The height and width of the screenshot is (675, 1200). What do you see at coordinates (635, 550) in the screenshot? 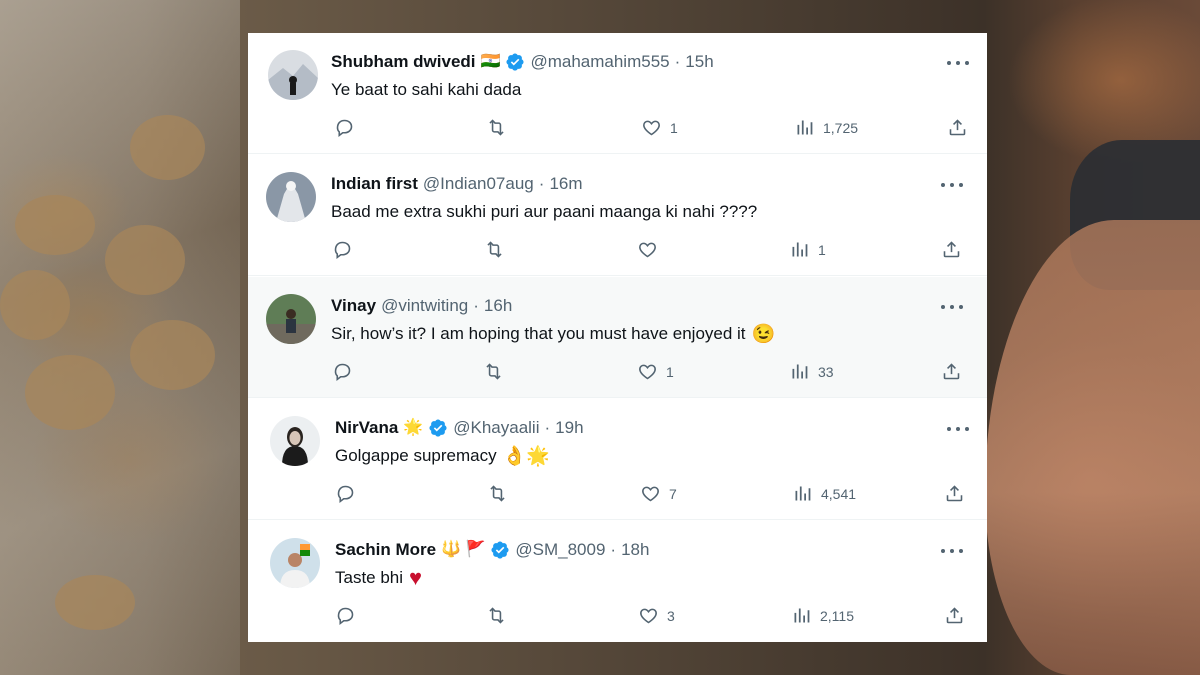
I see `timestamp: 18h` at bounding box center [635, 550].